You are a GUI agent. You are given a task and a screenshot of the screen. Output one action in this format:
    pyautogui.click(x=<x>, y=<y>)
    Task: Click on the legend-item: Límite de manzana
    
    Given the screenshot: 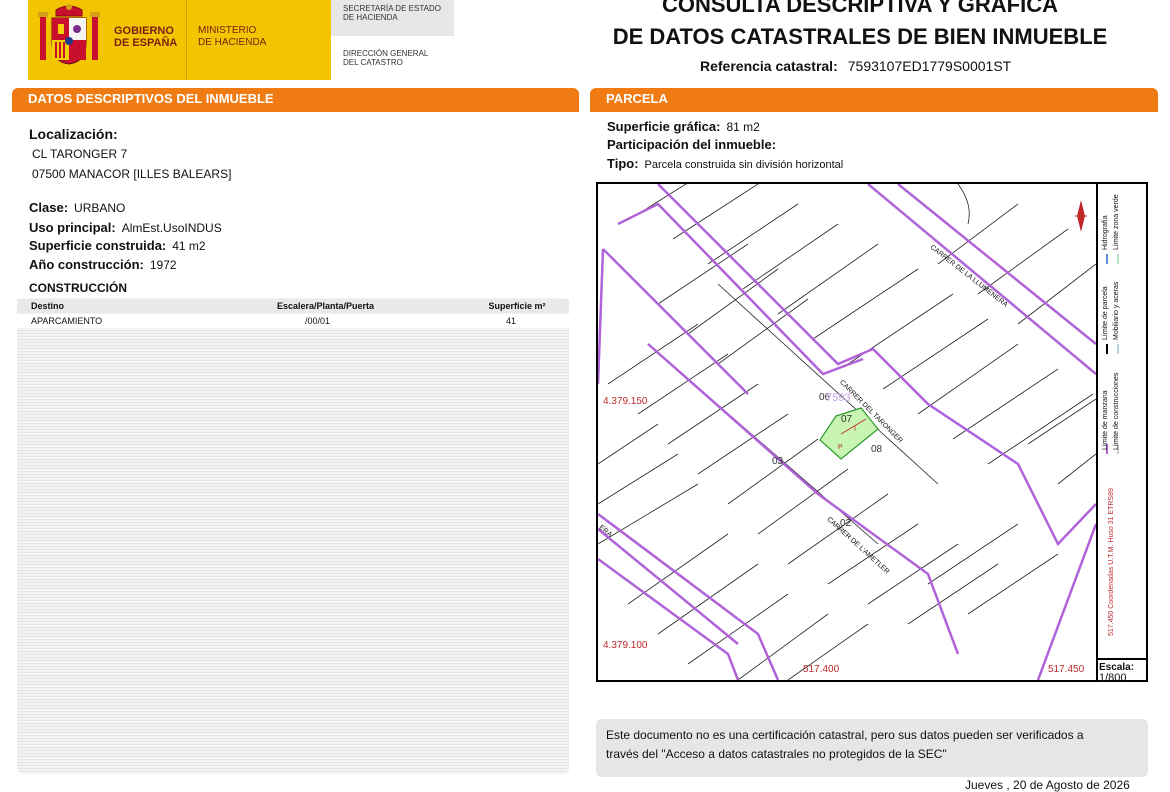 What is the action you would take?
    pyautogui.click(x=1105, y=420)
    